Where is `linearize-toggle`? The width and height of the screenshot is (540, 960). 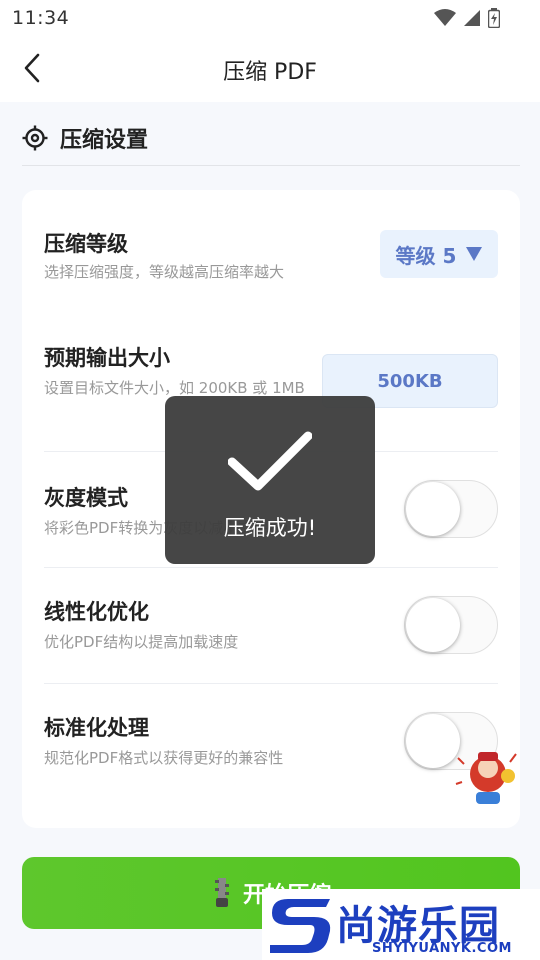 linearize-toggle is located at coordinates (451, 625).